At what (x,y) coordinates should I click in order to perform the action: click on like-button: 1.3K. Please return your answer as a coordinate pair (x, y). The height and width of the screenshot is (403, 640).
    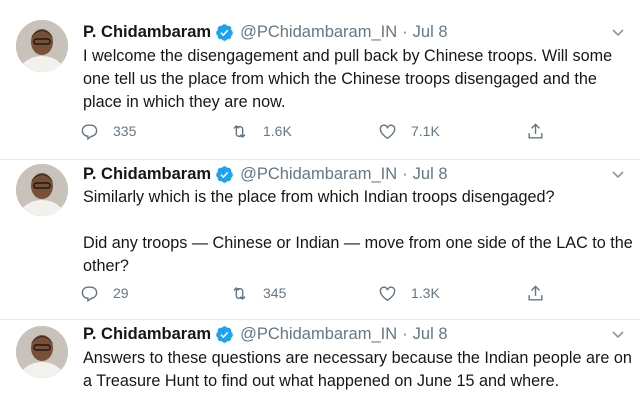
    Looking at the image, I should click on (409, 293).